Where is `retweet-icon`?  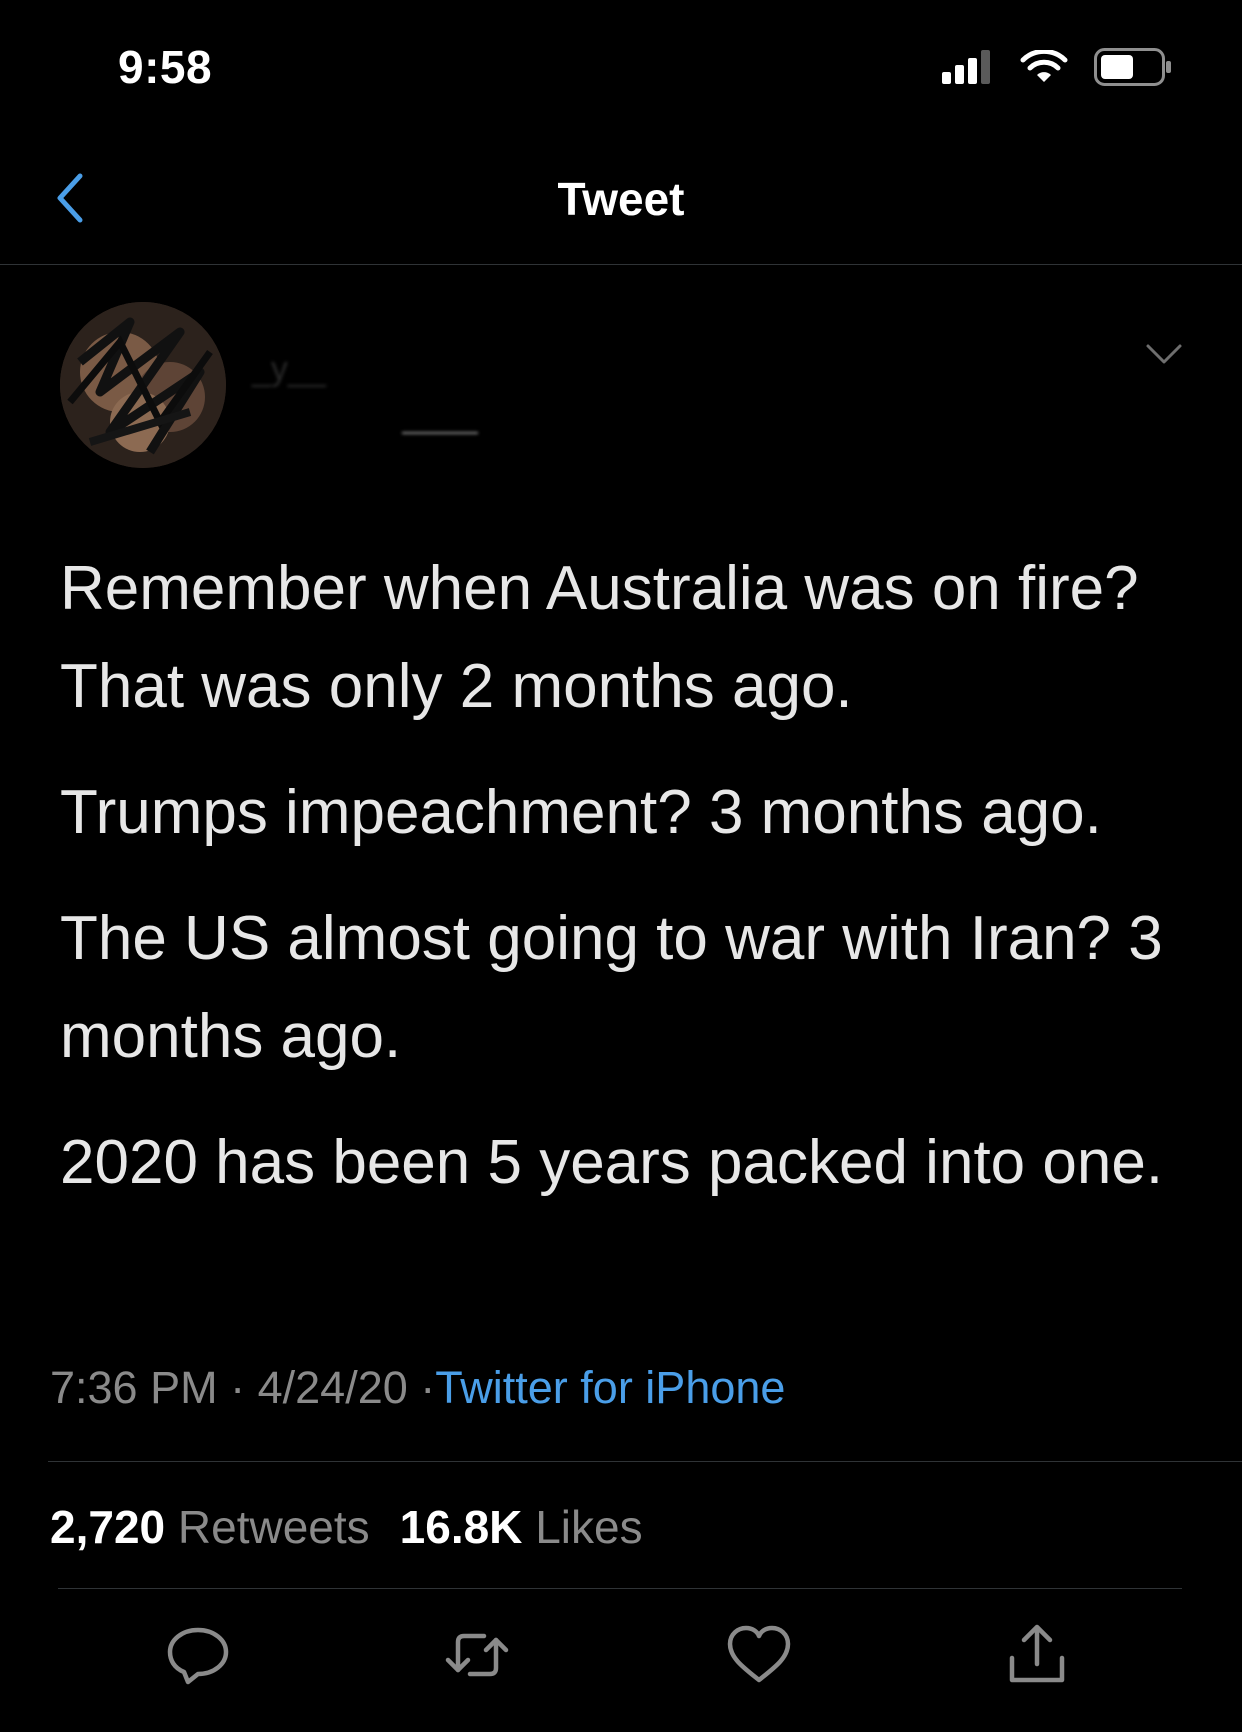 retweet-icon is located at coordinates (477, 1663).